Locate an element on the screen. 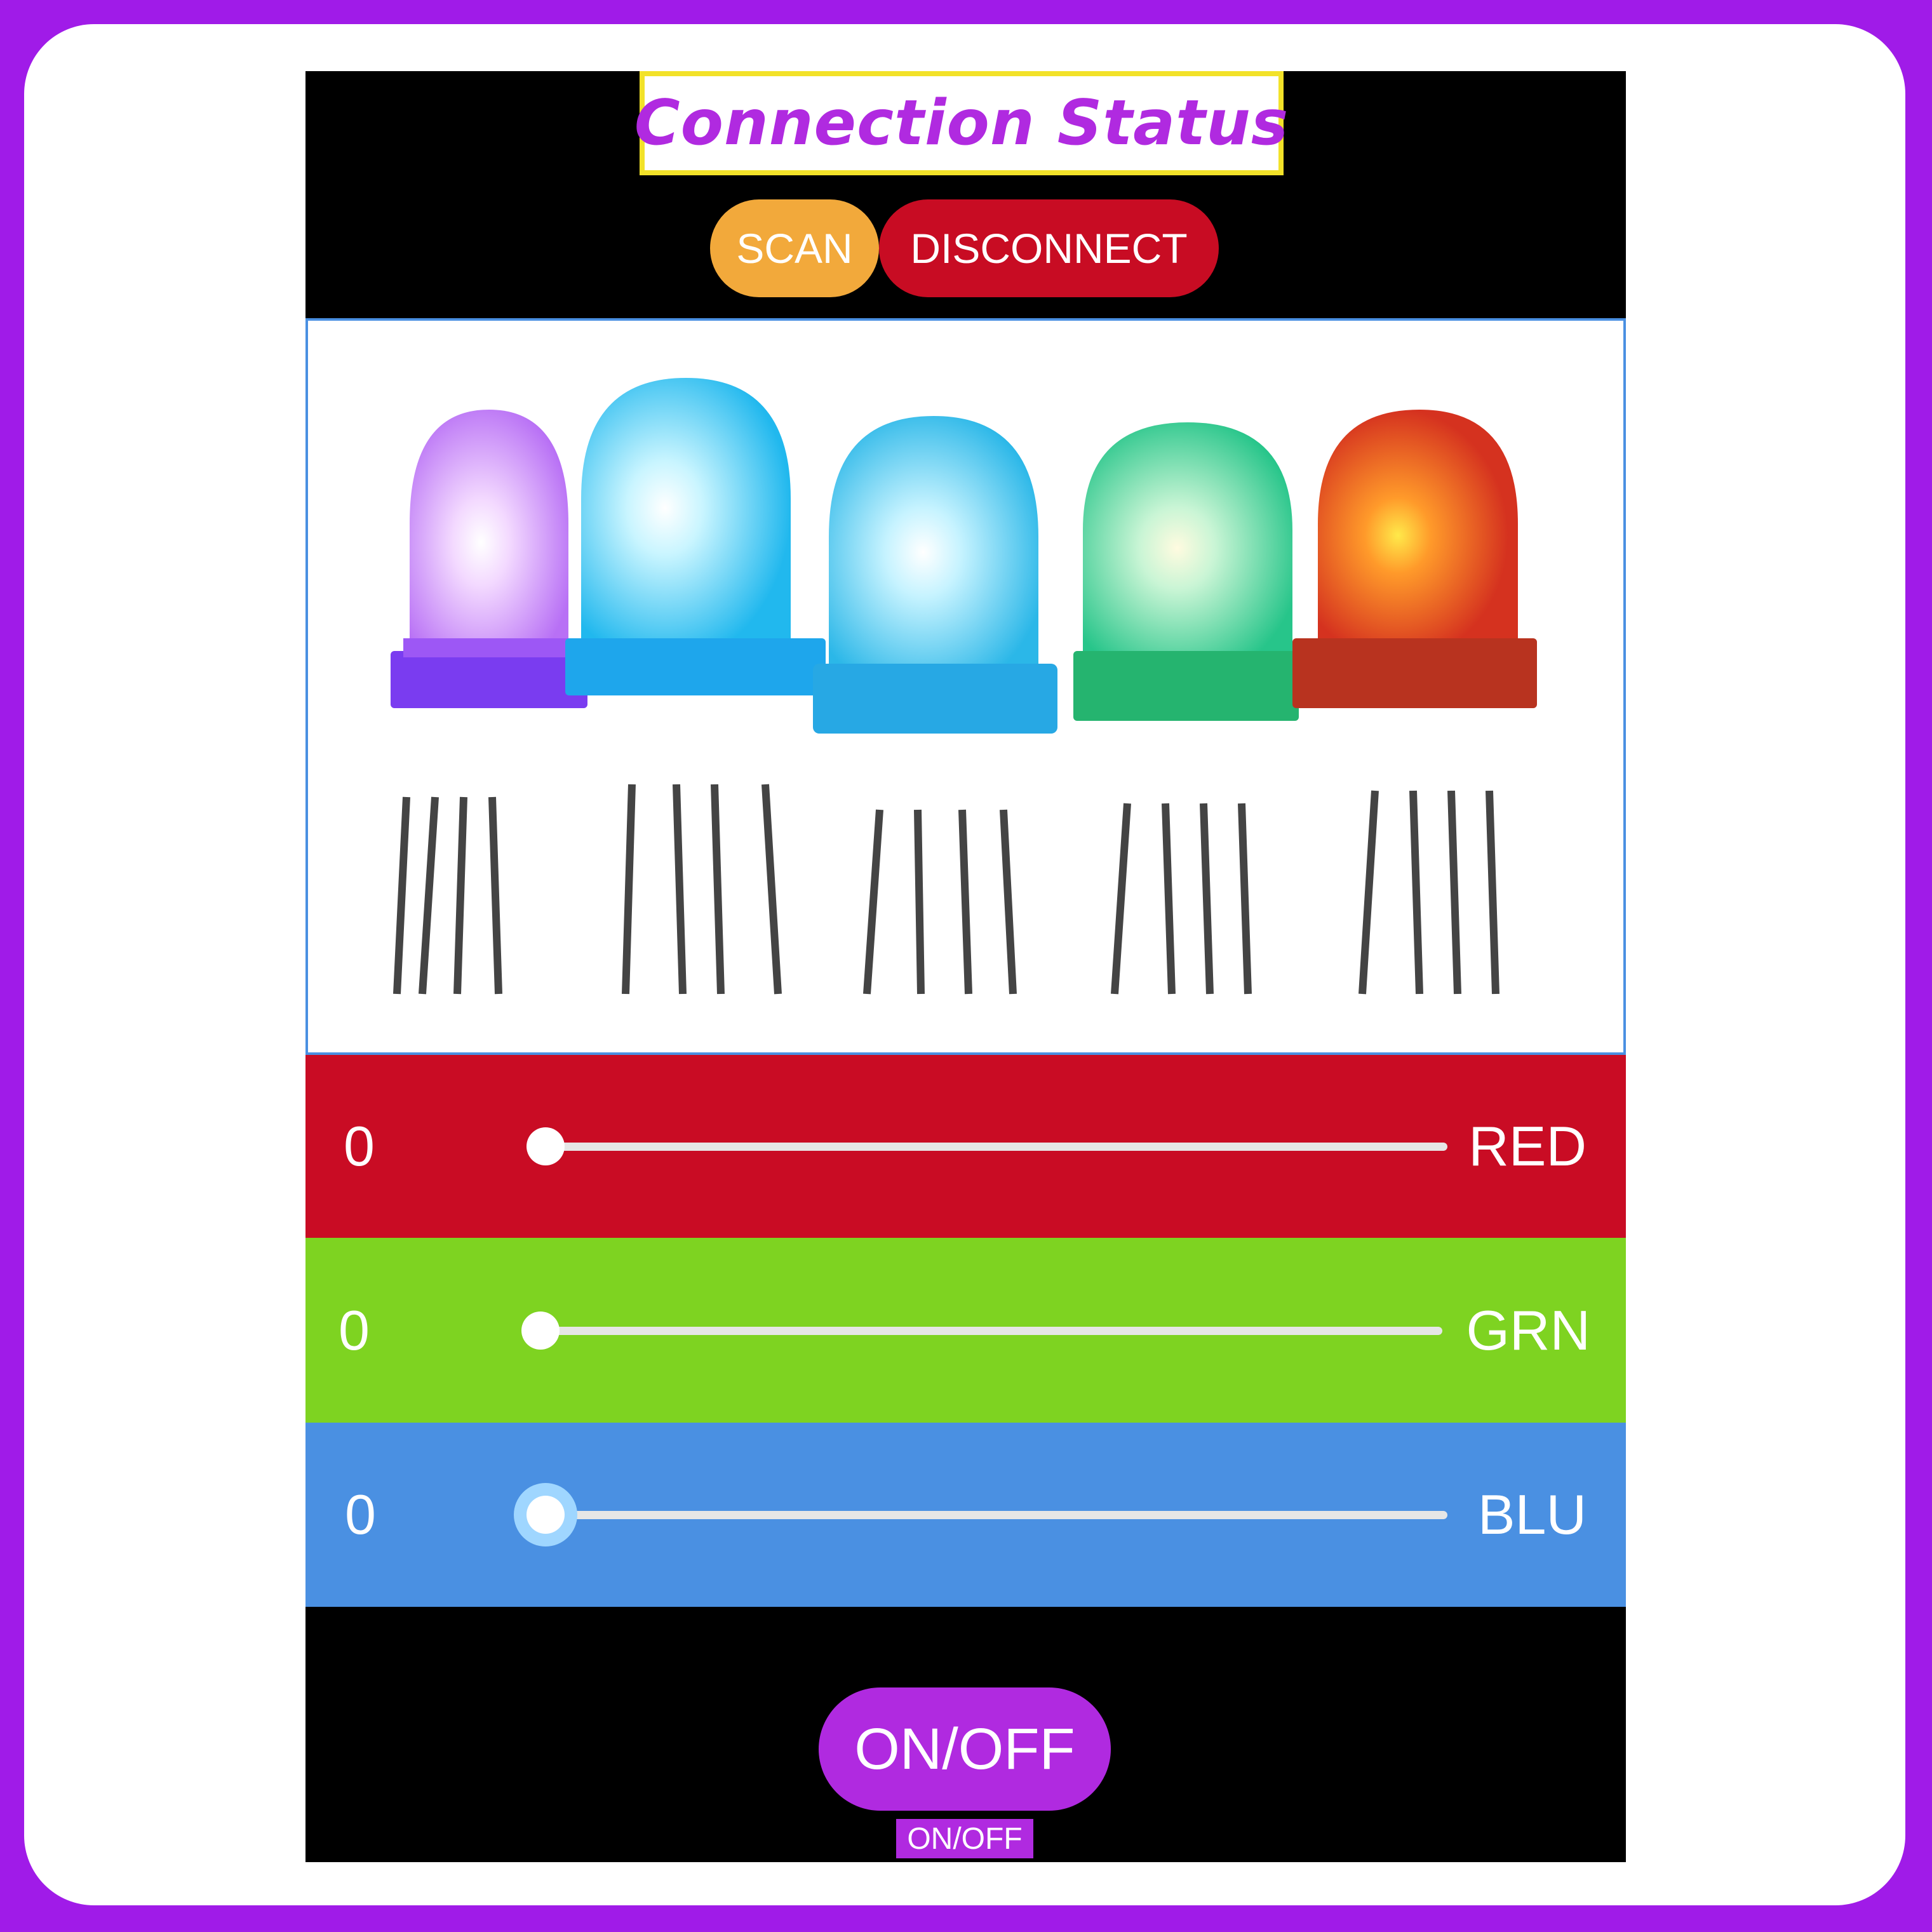 Image resolution: width=1932 pixels, height=1932 pixels. blue-slider-row: 0 BLU is located at coordinates (965, 1515).